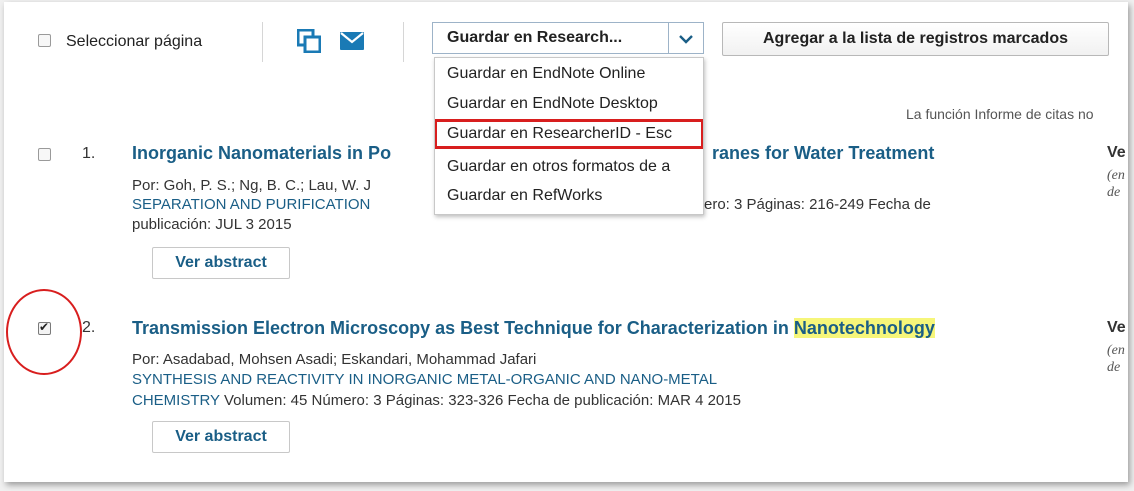 Image resolution: width=1134 pixels, height=491 pixels. I want to click on dropdown-item-researcherid: Guardar en ResearcherID - Esc, so click(569, 134).